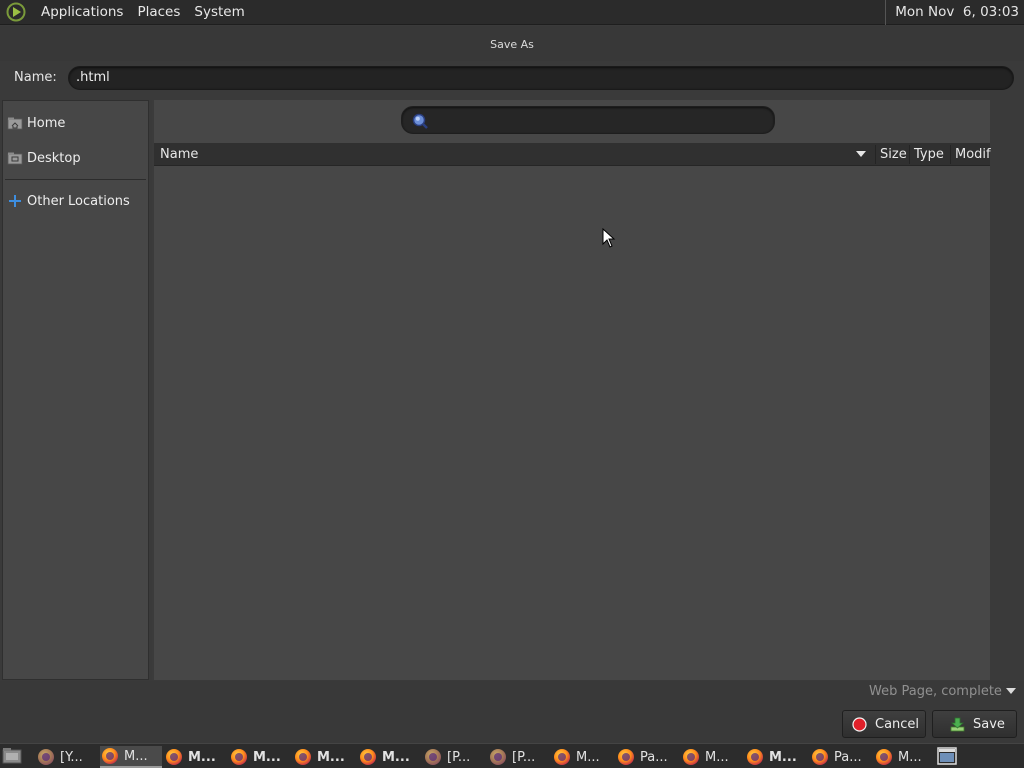  I want to click on sort-descending-icon, so click(861, 154).